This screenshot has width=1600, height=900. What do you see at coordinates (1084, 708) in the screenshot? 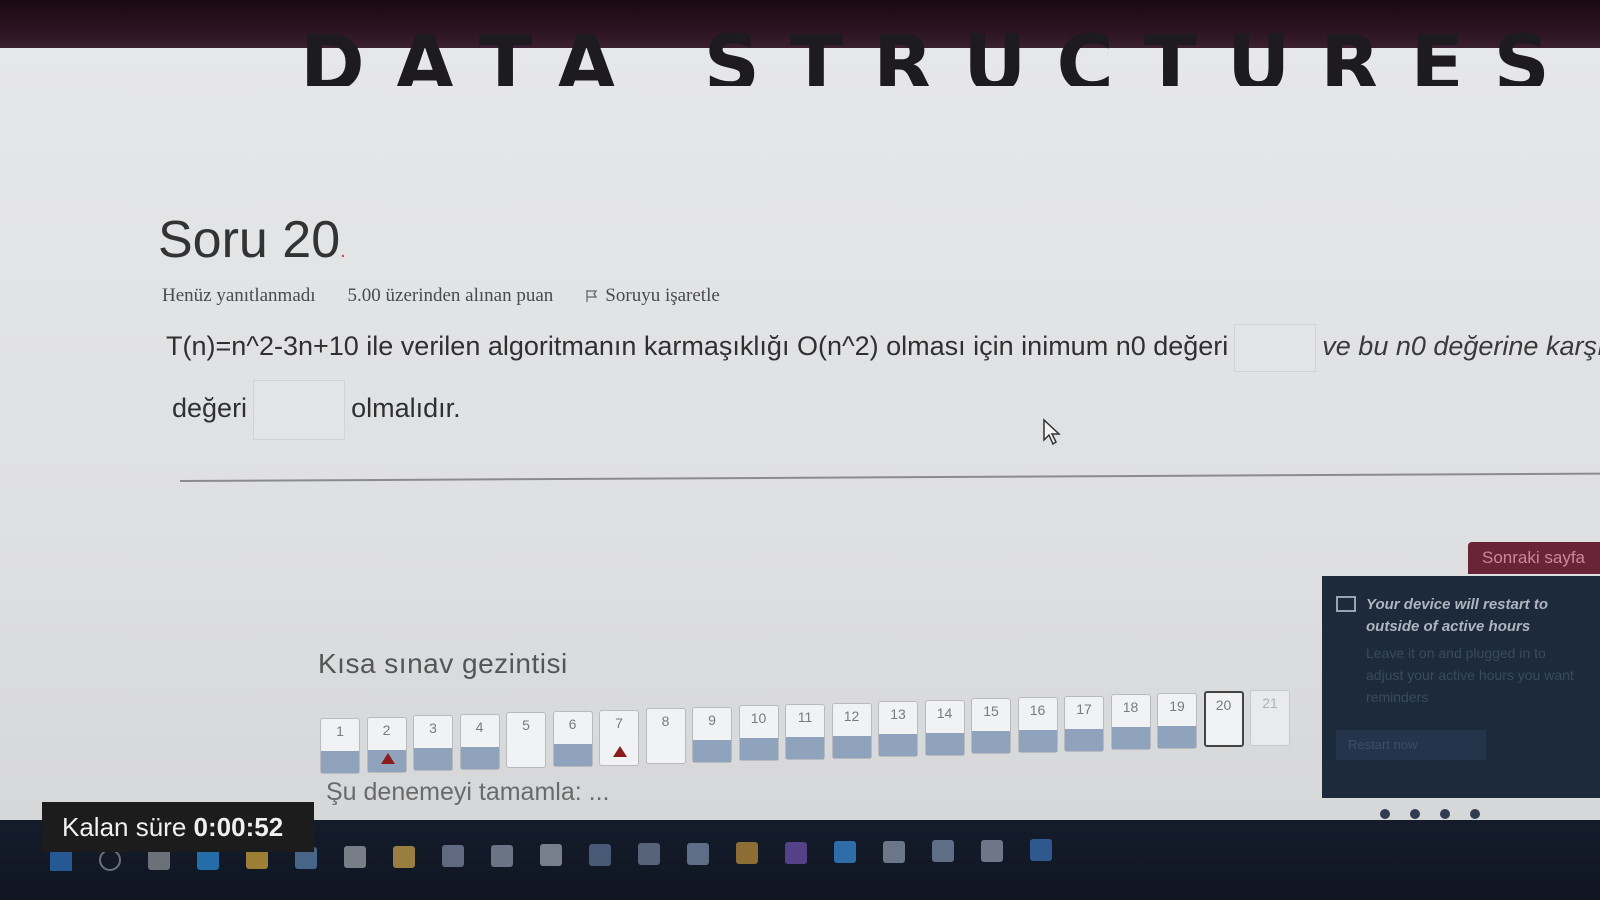
I see `quiz-nav-label: 17` at bounding box center [1084, 708].